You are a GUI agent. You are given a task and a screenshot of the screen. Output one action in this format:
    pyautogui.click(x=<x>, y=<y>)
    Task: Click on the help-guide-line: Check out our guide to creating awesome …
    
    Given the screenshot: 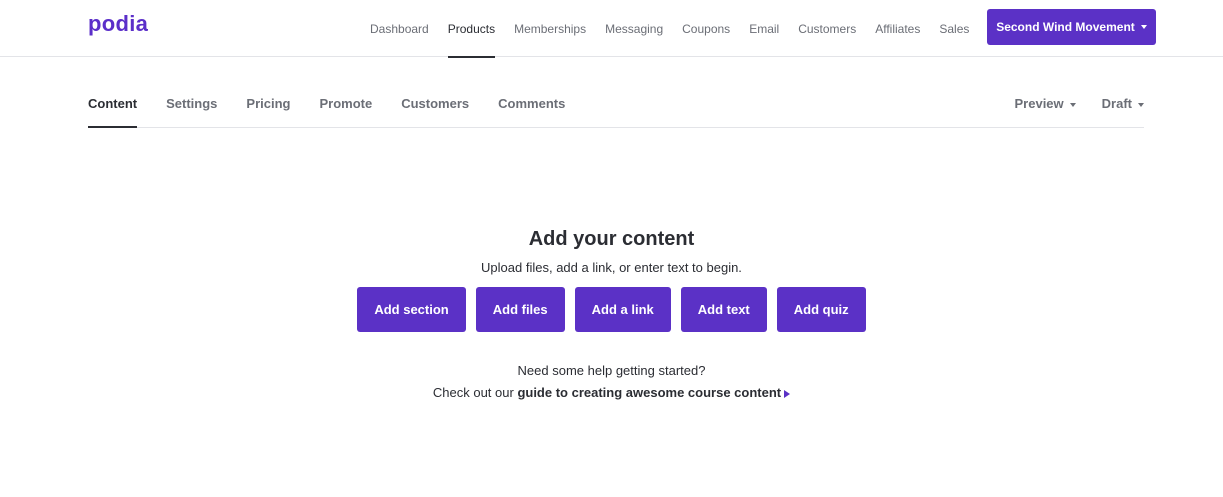 What is the action you would take?
    pyautogui.click(x=611, y=393)
    